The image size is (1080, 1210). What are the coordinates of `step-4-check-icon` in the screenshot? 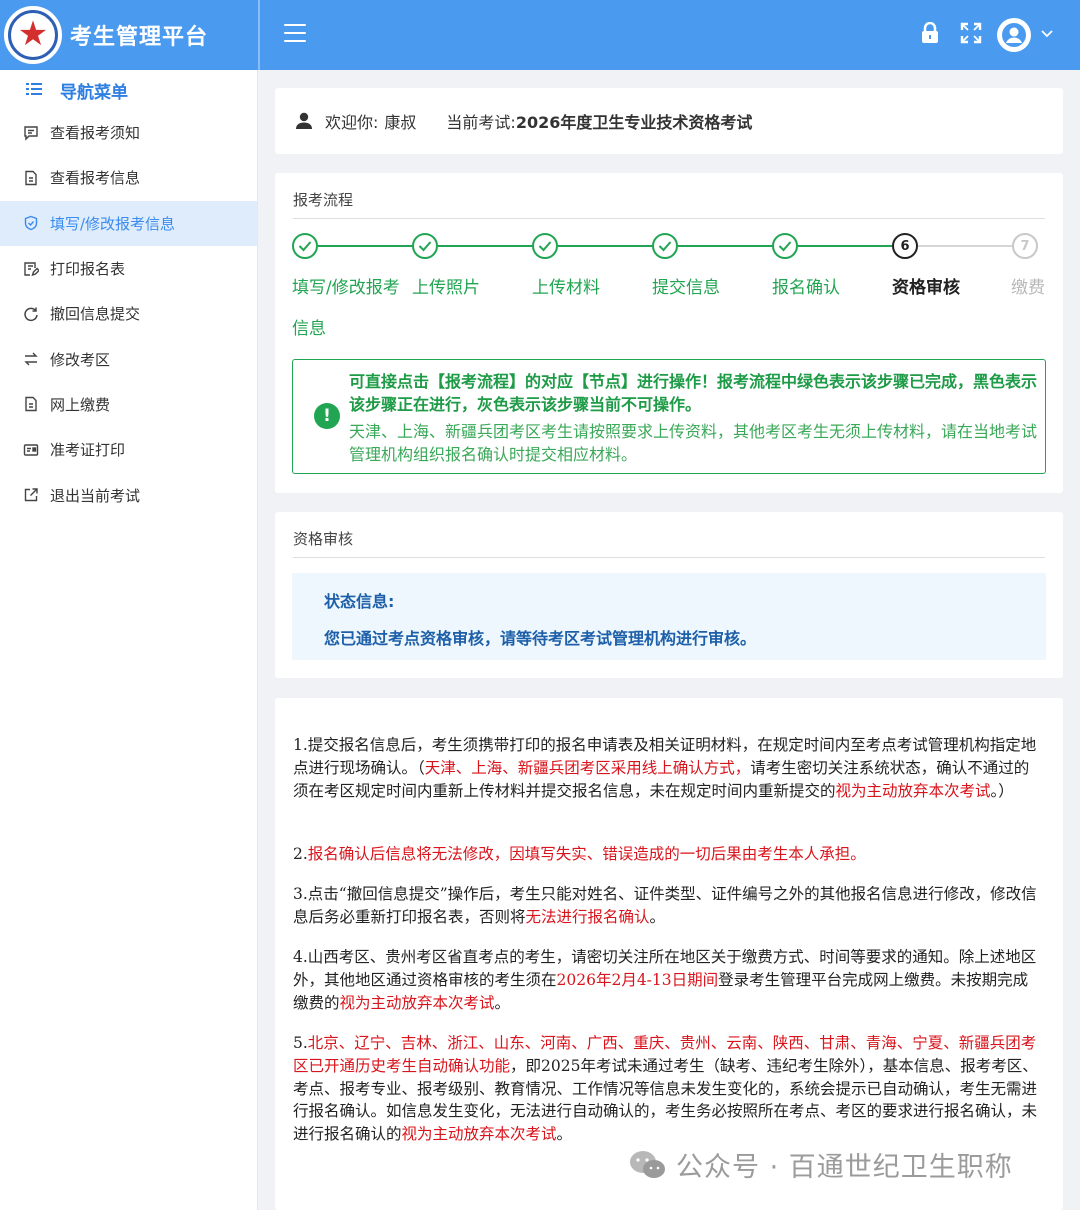 It's located at (665, 246).